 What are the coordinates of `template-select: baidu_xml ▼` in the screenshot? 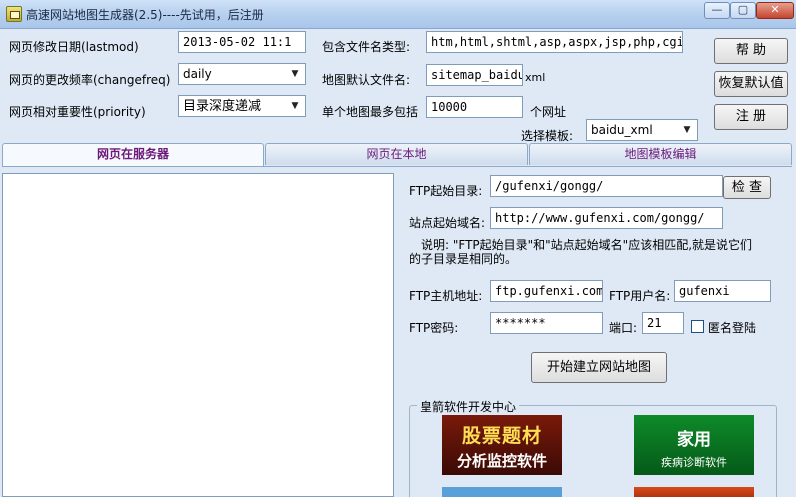 It's located at (642, 130).